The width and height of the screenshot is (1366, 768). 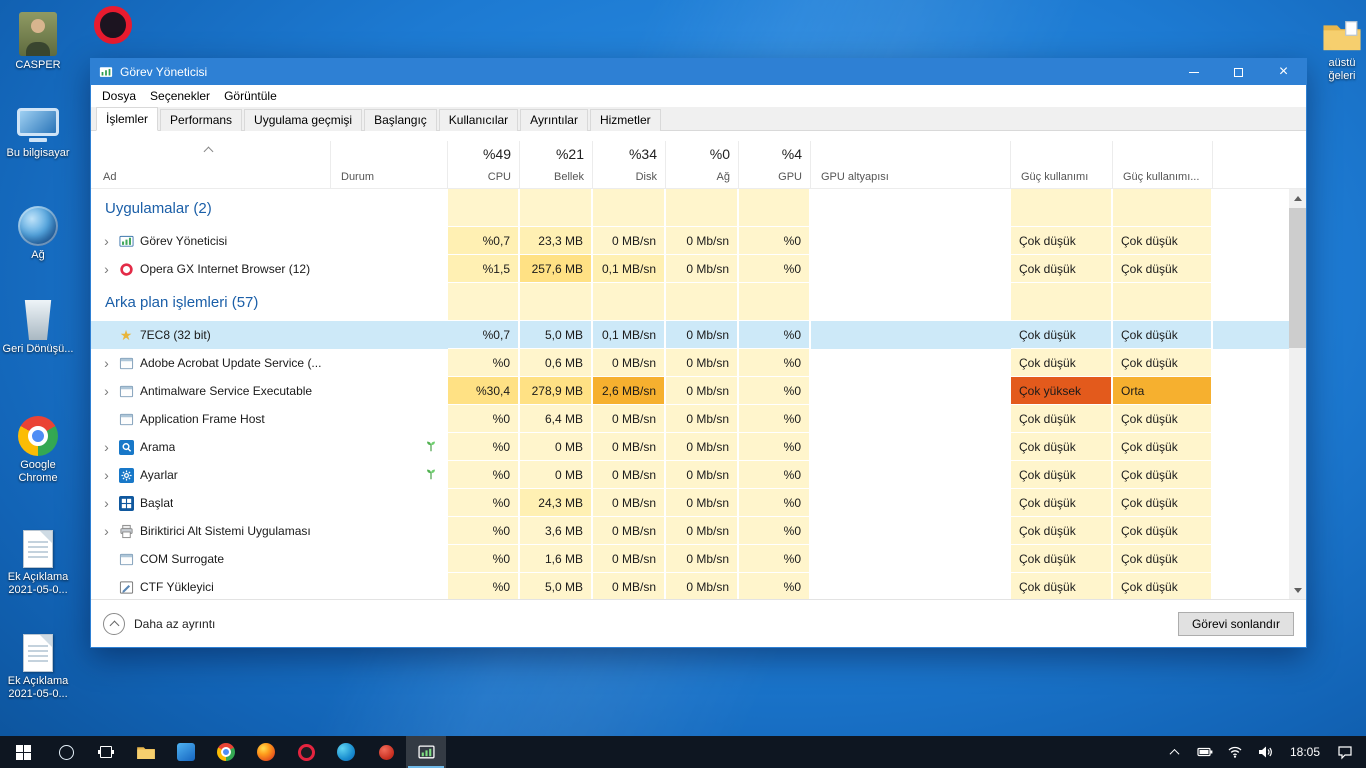 I want to click on name-cell: COM Surrogate, so click(x=211, y=559).